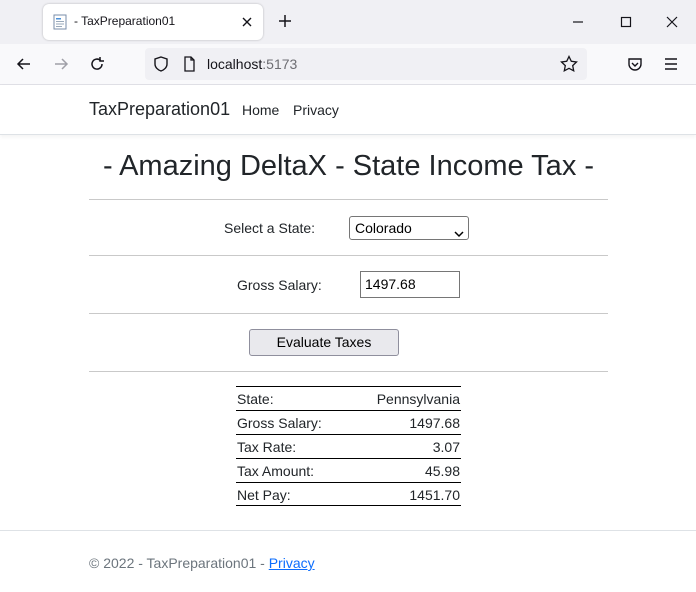 The width and height of the screenshot is (696, 592). What do you see at coordinates (366, 64) in the screenshot?
I see `address-bar: localhost:5173` at bounding box center [366, 64].